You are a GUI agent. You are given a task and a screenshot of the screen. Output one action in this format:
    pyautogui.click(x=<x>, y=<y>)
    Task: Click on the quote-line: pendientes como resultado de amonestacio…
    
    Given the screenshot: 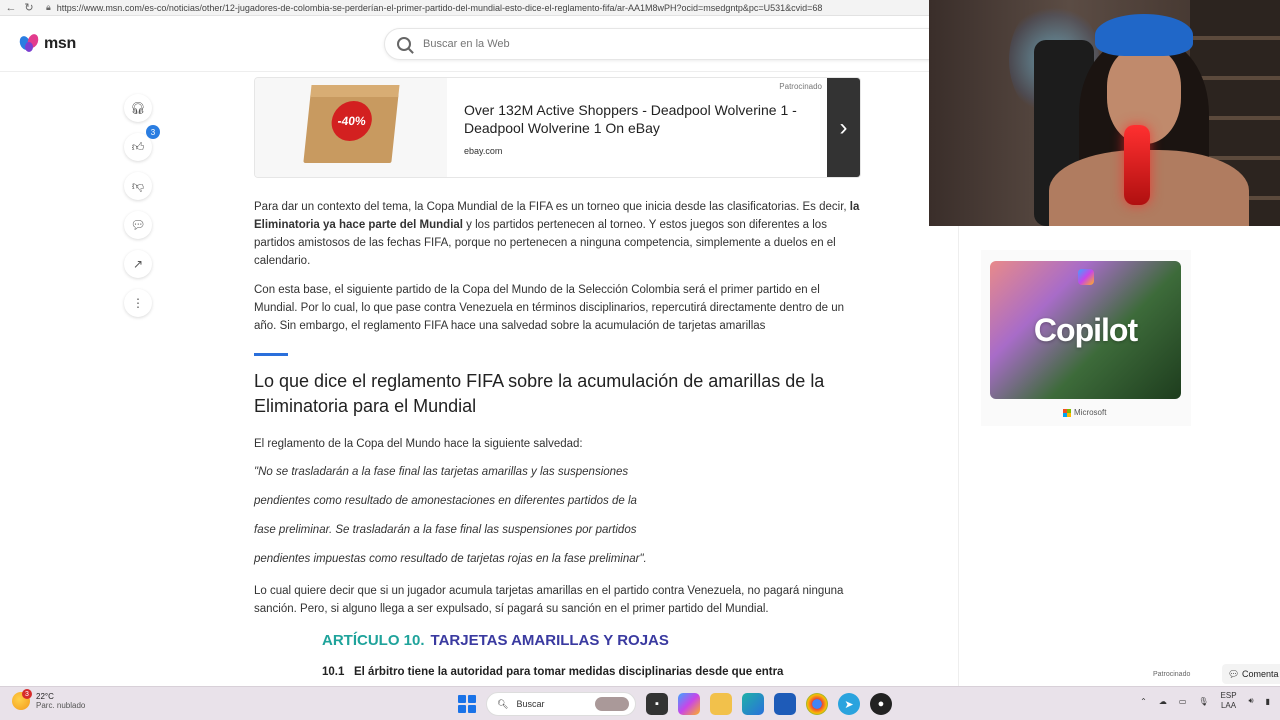 What is the action you would take?
    pyautogui.click(x=445, y=501)
    